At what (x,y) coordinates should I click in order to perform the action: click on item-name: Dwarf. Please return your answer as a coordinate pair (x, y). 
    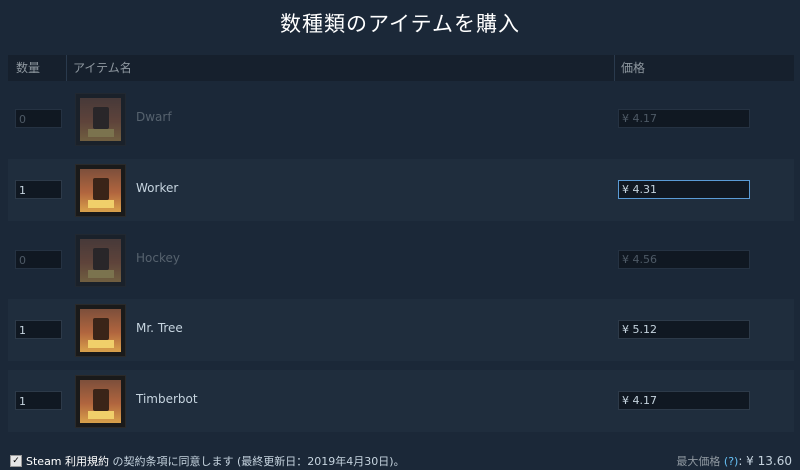
    Looking at the image, I should click on (154, 117).